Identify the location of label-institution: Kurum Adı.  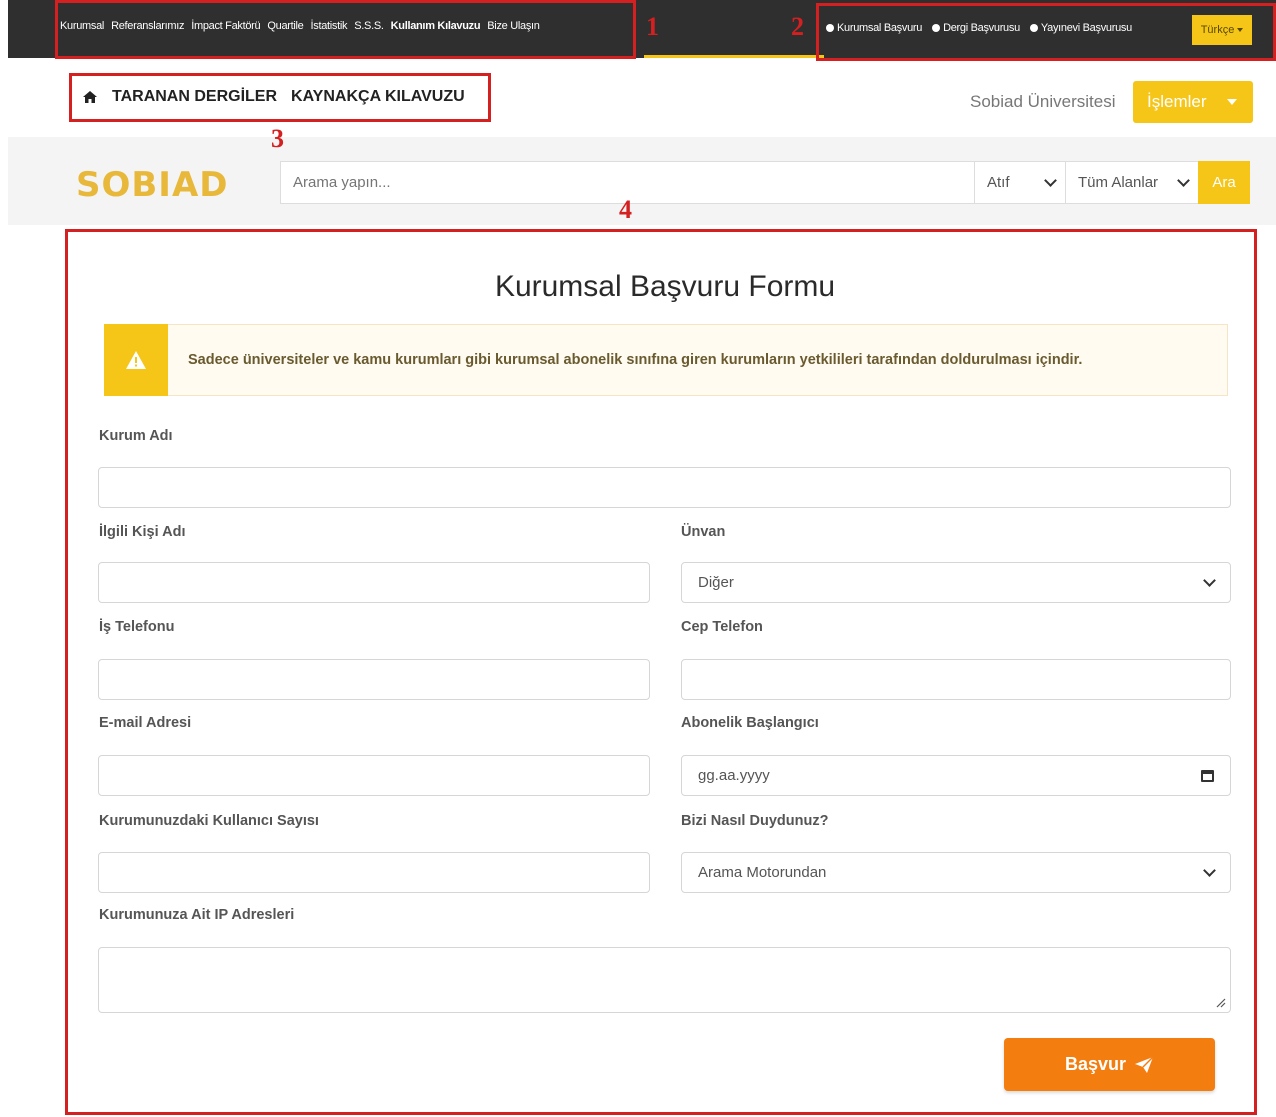
(136, 436).